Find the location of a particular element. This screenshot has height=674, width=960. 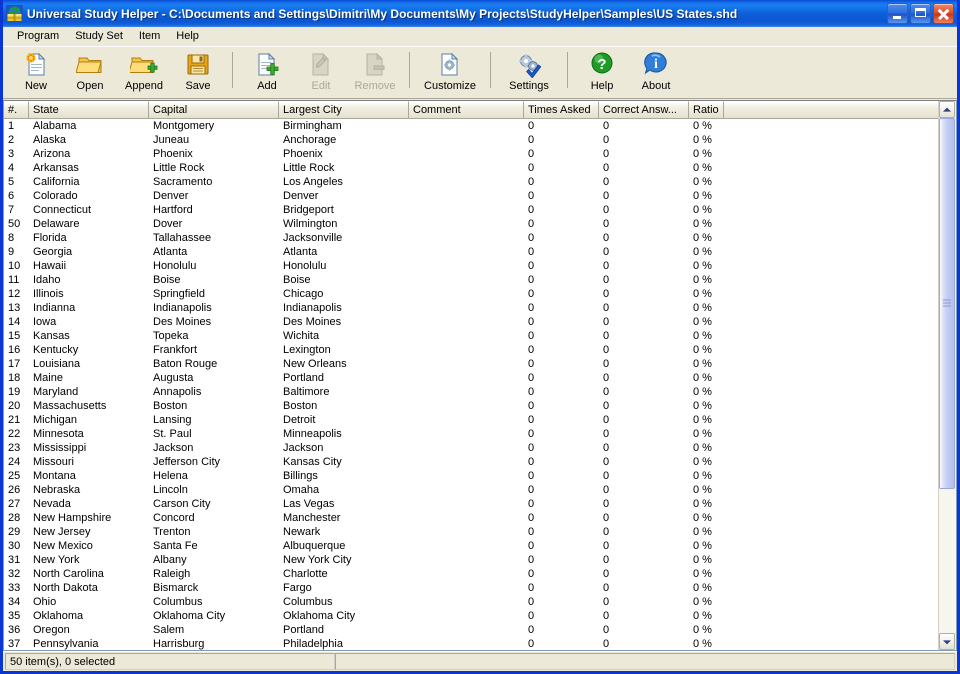

table-row: 33 North Dakota Bismarck Fargo 0 0 0 % is located at coordinates (471, 588).